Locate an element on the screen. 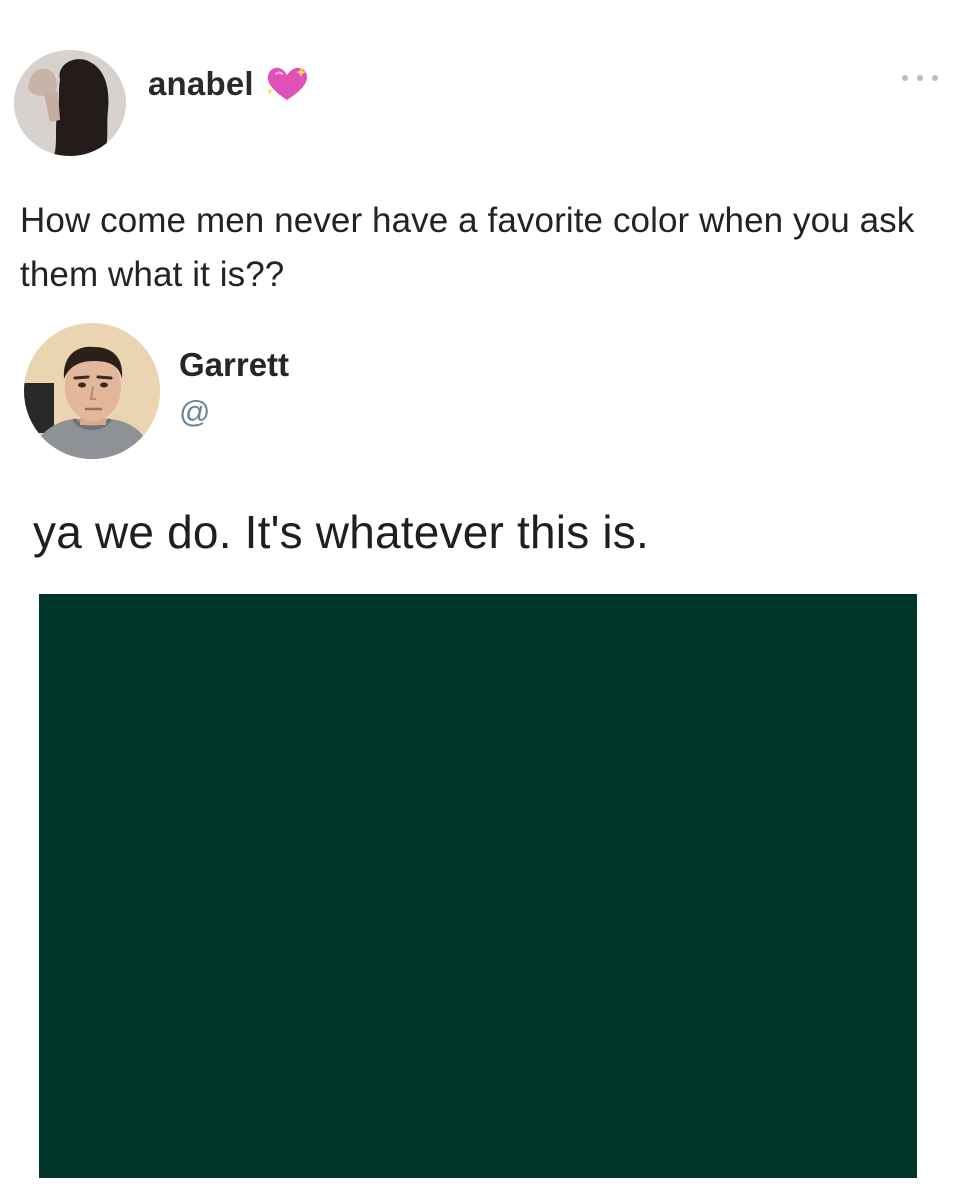  garrett-avatar-image is located at coordinates (92, 391).